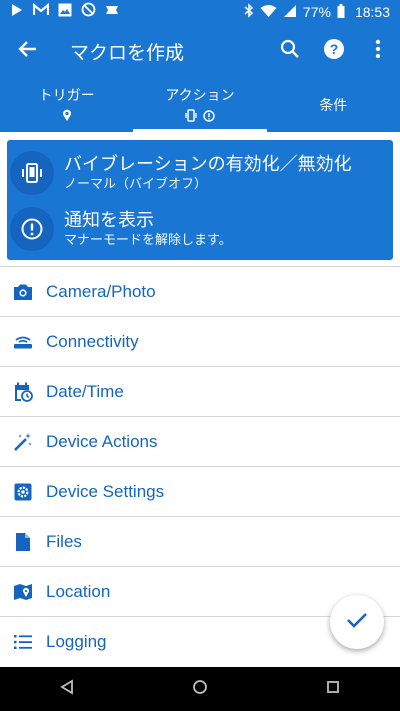 Image resolution: width=400 pixels, height=711 pixels. Describe the element at coordinates (316, 12) in the screenshot. I see `battery-level: 77%` at that location.